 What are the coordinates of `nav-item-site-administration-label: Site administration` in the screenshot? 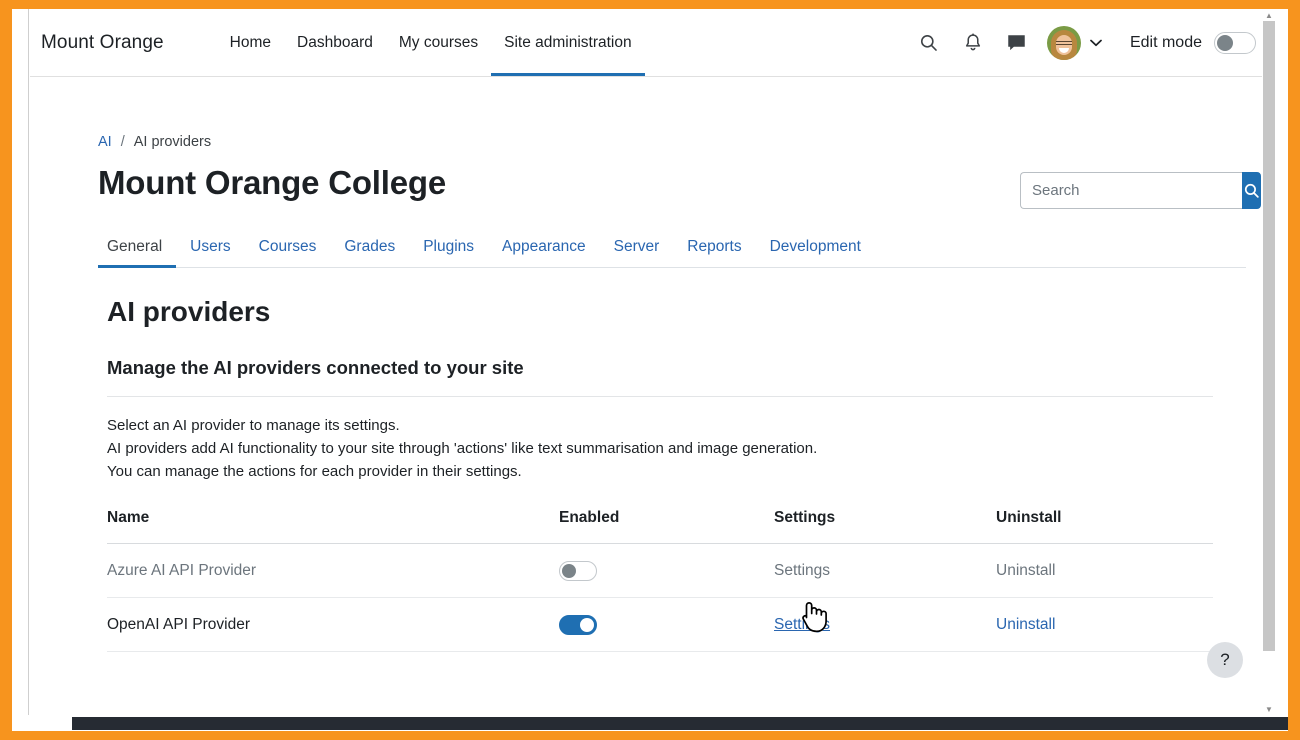 It's located at (568, 42).